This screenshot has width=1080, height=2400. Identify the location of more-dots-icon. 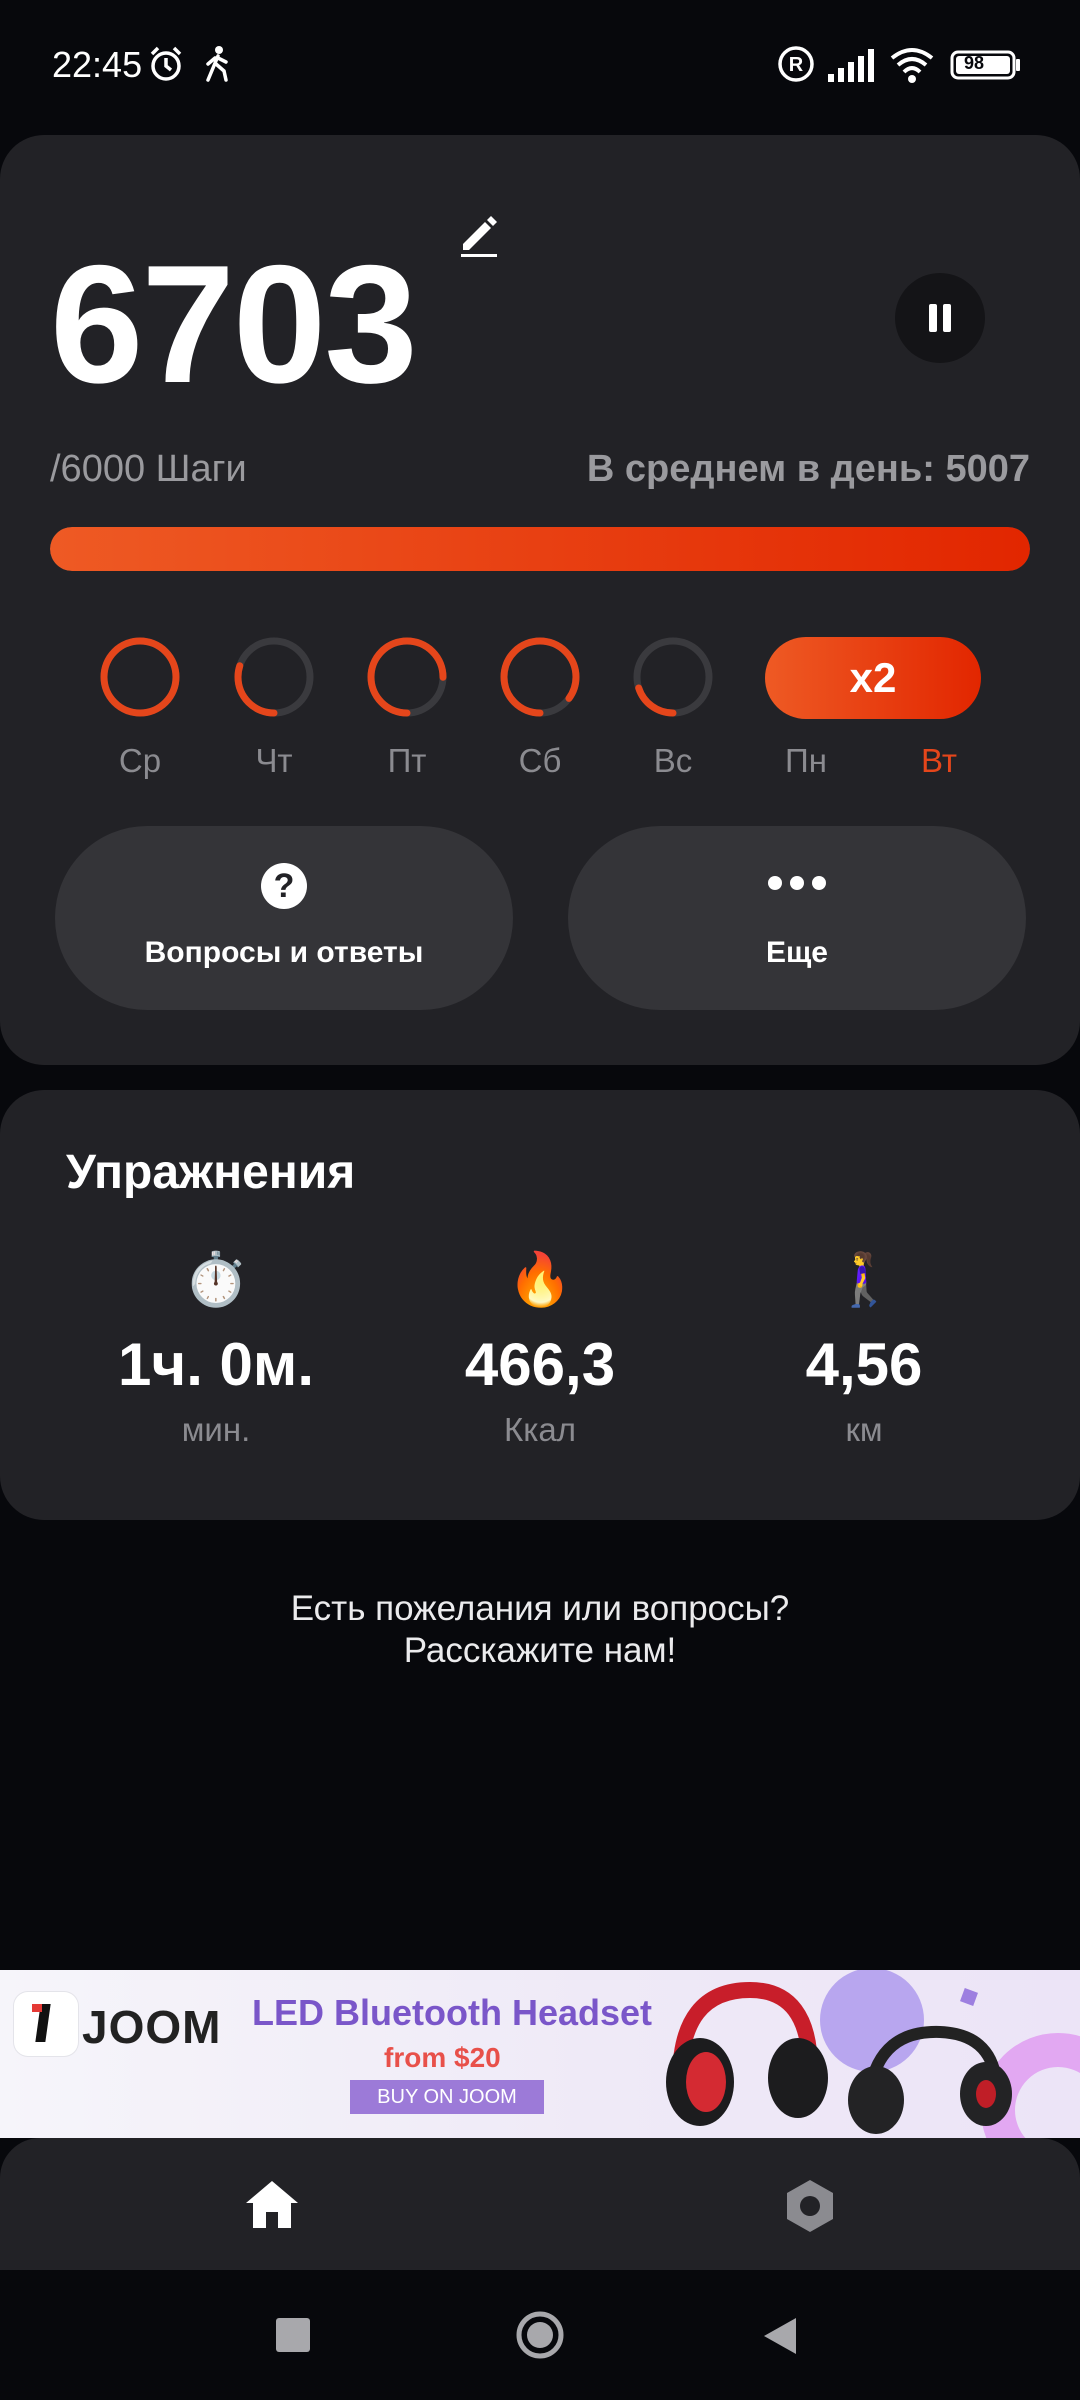
(797, 883).